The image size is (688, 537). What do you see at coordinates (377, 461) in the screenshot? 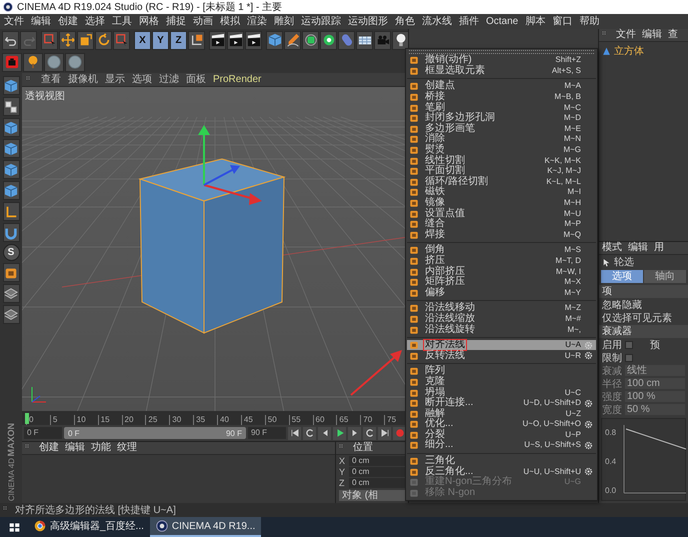
I see `coordinate-field: 0 cm` at bounding box center [377, 461].